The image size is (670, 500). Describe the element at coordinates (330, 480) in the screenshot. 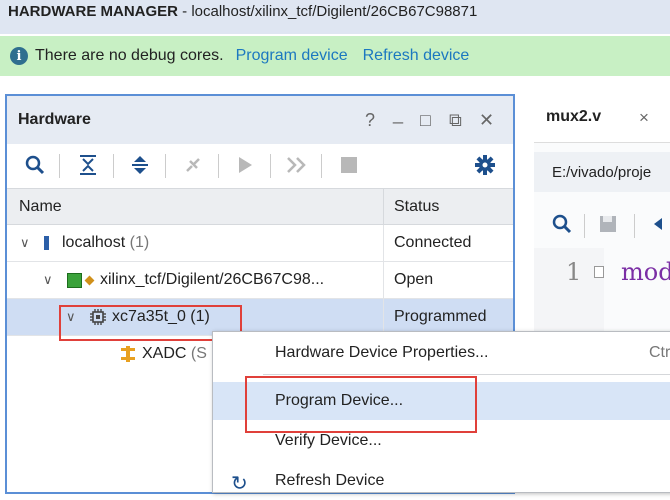

I see `menu-item-label: Refresh Device` at that location.